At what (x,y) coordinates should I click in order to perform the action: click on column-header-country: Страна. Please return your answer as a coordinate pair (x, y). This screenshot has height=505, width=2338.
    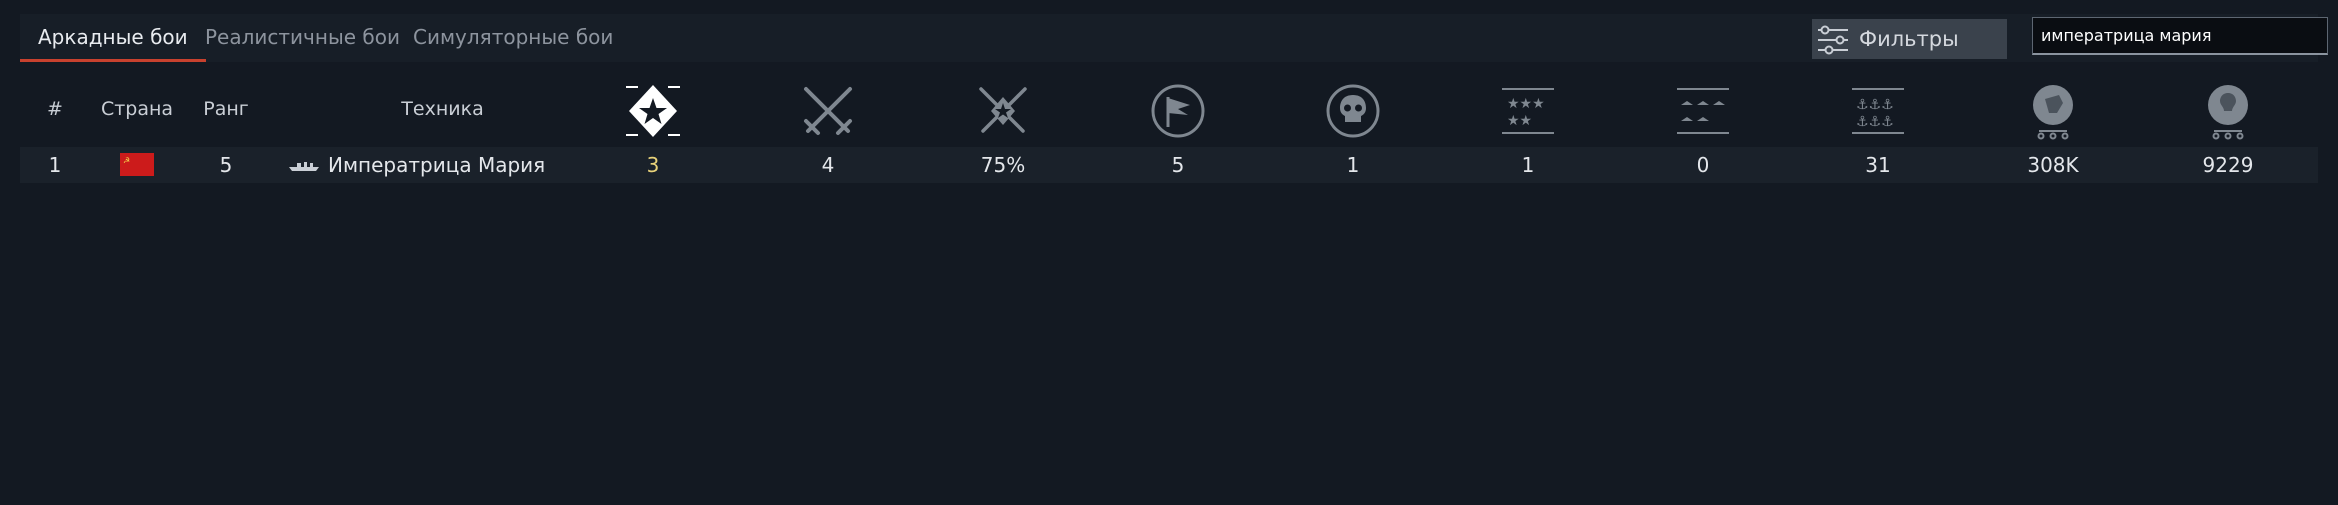
    Looking at the image, I should click on (137, 111).